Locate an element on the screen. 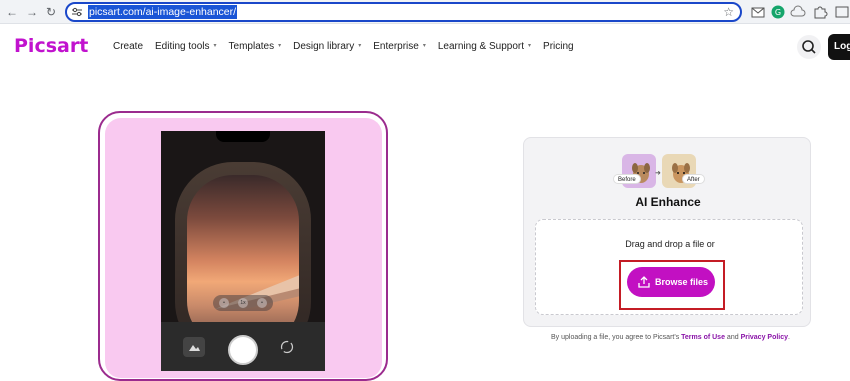 This screenshot has height=381, width=850. phone-screen-image: • 1x • is located at coordinates (243, 251).